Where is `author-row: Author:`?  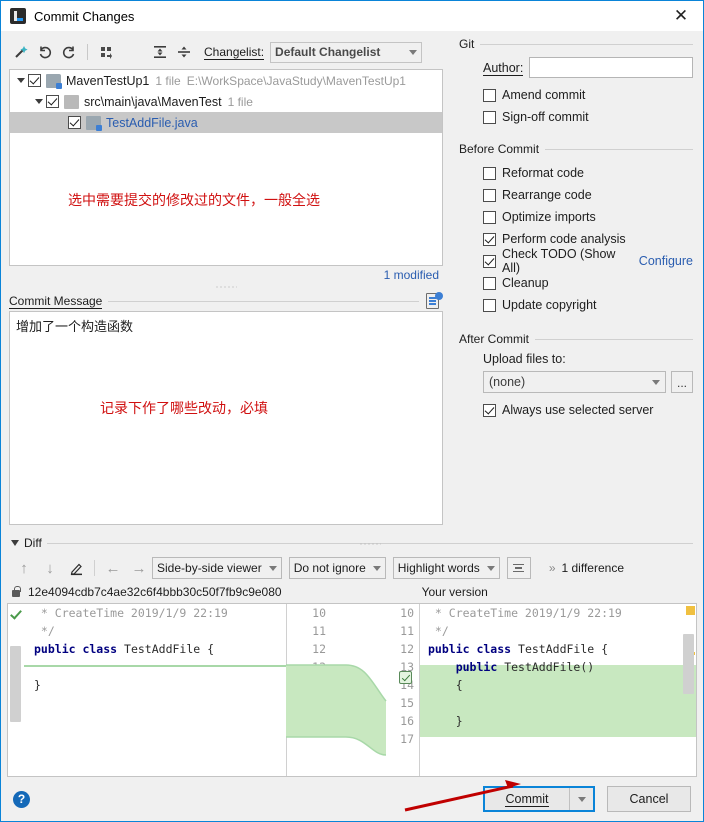 author-row: Author: is located at coordinates (588, 67).